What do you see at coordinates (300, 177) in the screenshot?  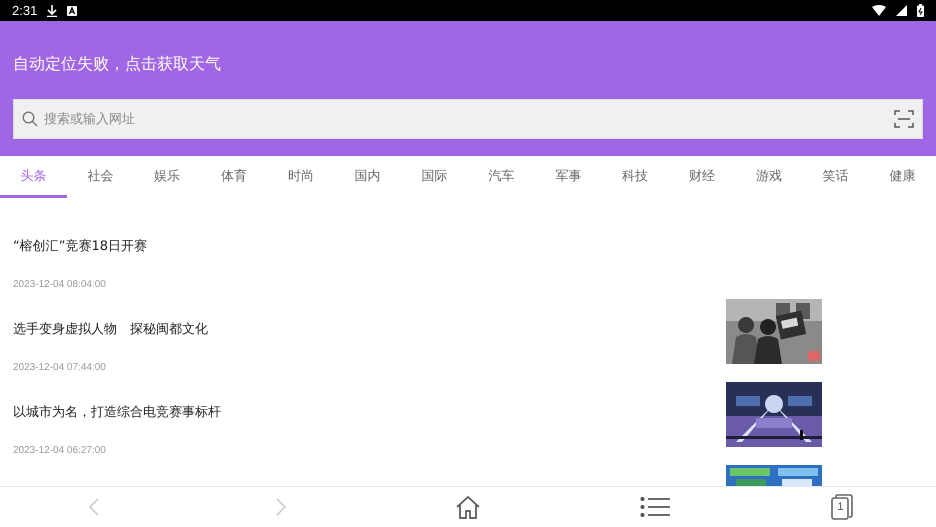 I see `category-tab: 时尚` at bounding box center [300, 177].